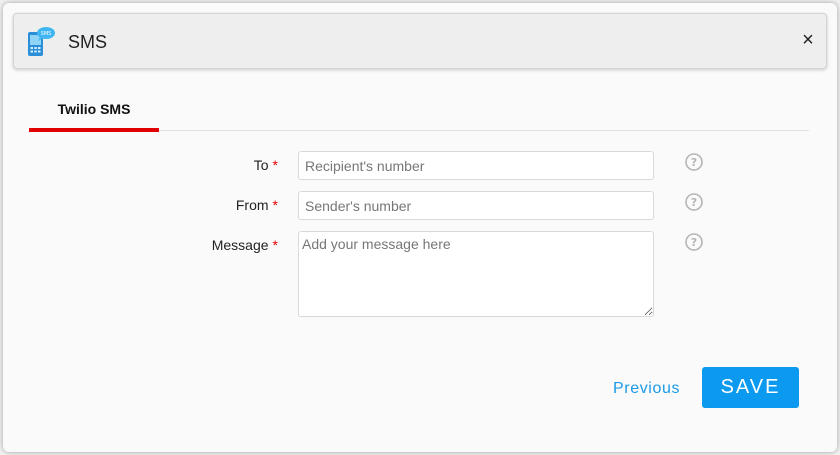 This screenshot has width=840, height=455. What do you see at coordinates (88, 42) in the screenshot?
I see `dialog-title: SMS` at bounding box center [88, 42].